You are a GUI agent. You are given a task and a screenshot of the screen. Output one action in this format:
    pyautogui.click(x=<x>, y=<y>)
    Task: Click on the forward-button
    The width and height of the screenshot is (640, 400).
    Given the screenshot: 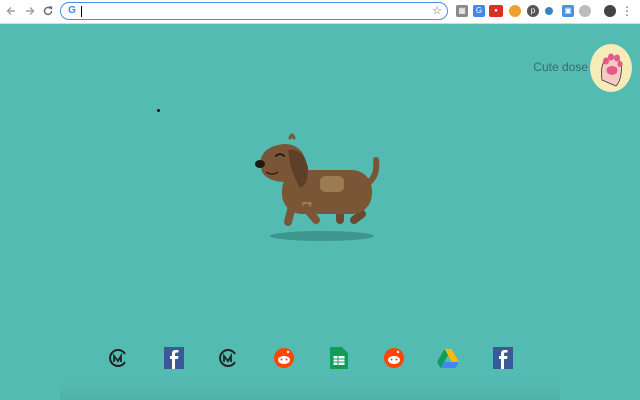 What is the action you would take?
    pyautogui.click(x=30, y=11)
    